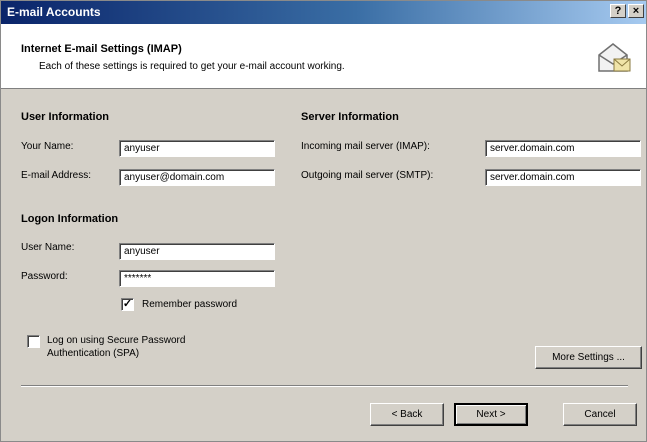 This screenshot has height=442, width=647. Describe the element at coordinates (116, 340) in the screenshot. I see `spa-label-line1: Log on using Secure Password` at that location.